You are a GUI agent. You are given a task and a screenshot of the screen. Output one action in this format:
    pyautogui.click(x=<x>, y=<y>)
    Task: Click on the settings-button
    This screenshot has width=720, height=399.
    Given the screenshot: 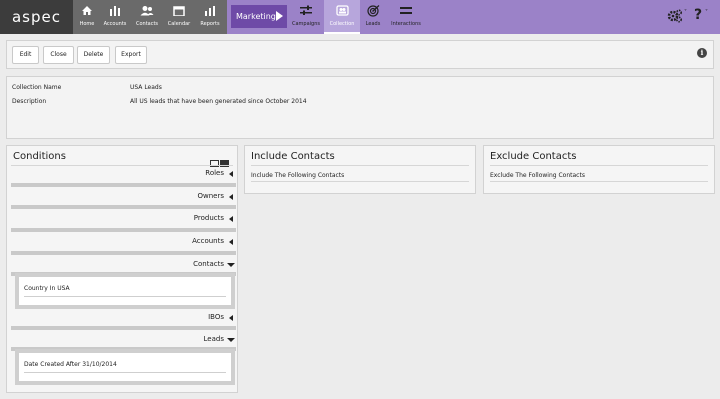 What is the action you would take?
    pyautogui.click(x=675, y=18)
    